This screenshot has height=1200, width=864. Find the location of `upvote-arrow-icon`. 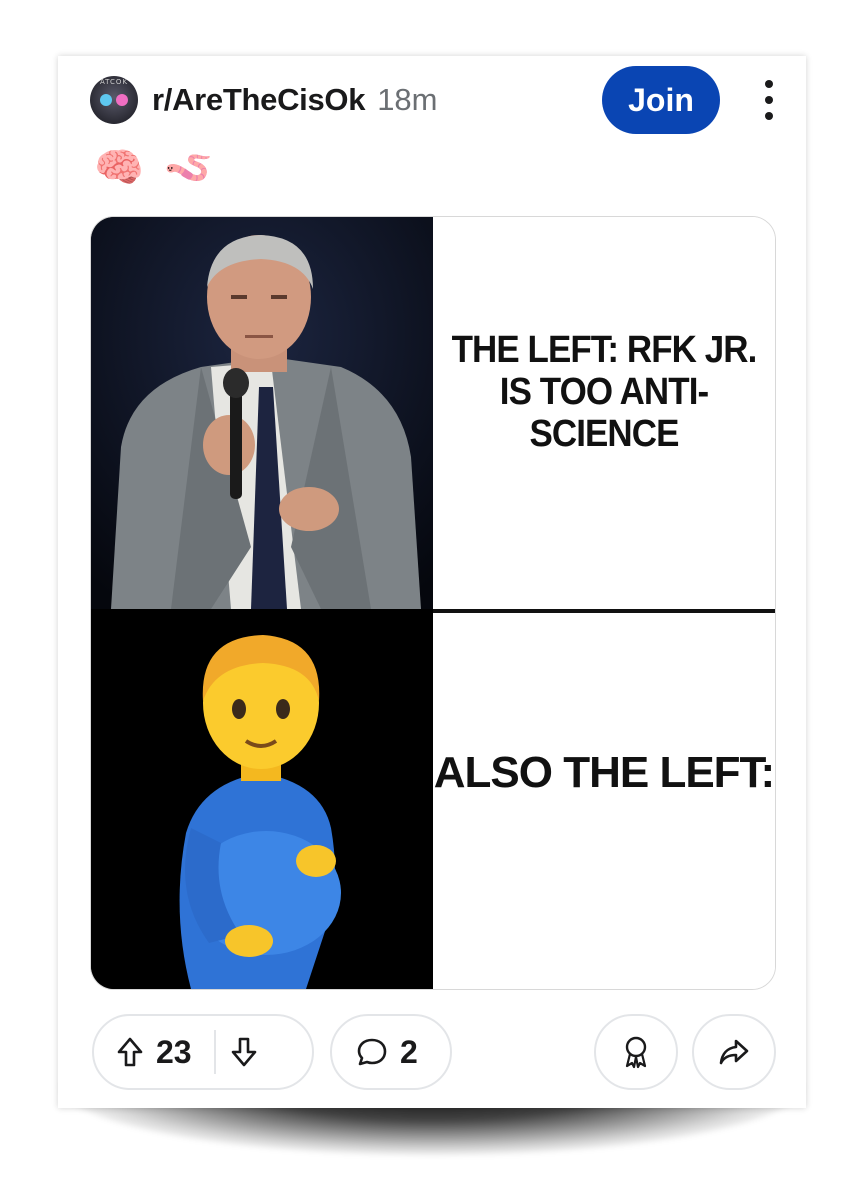

upvote-arrow-icon is located at coordinates (130, 1052).